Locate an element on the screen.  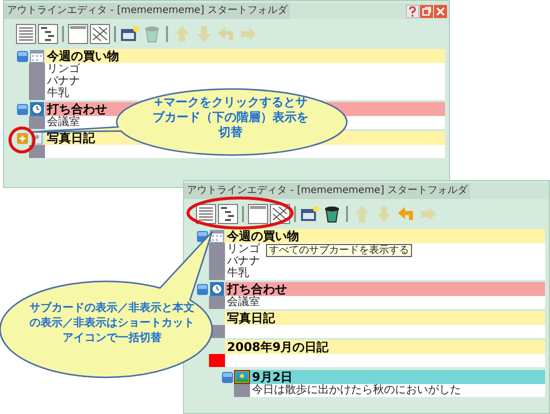
tooltip: すべてのサブカードを表示する is located at coordinates (339, 250).